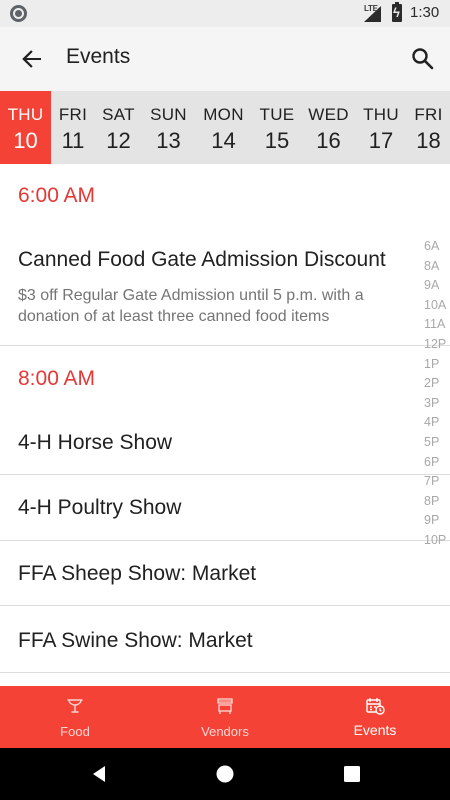 Image resolution: width=450 pixels, height=800 pixels. I want to click on nav-events: Events, so click(375, 717).